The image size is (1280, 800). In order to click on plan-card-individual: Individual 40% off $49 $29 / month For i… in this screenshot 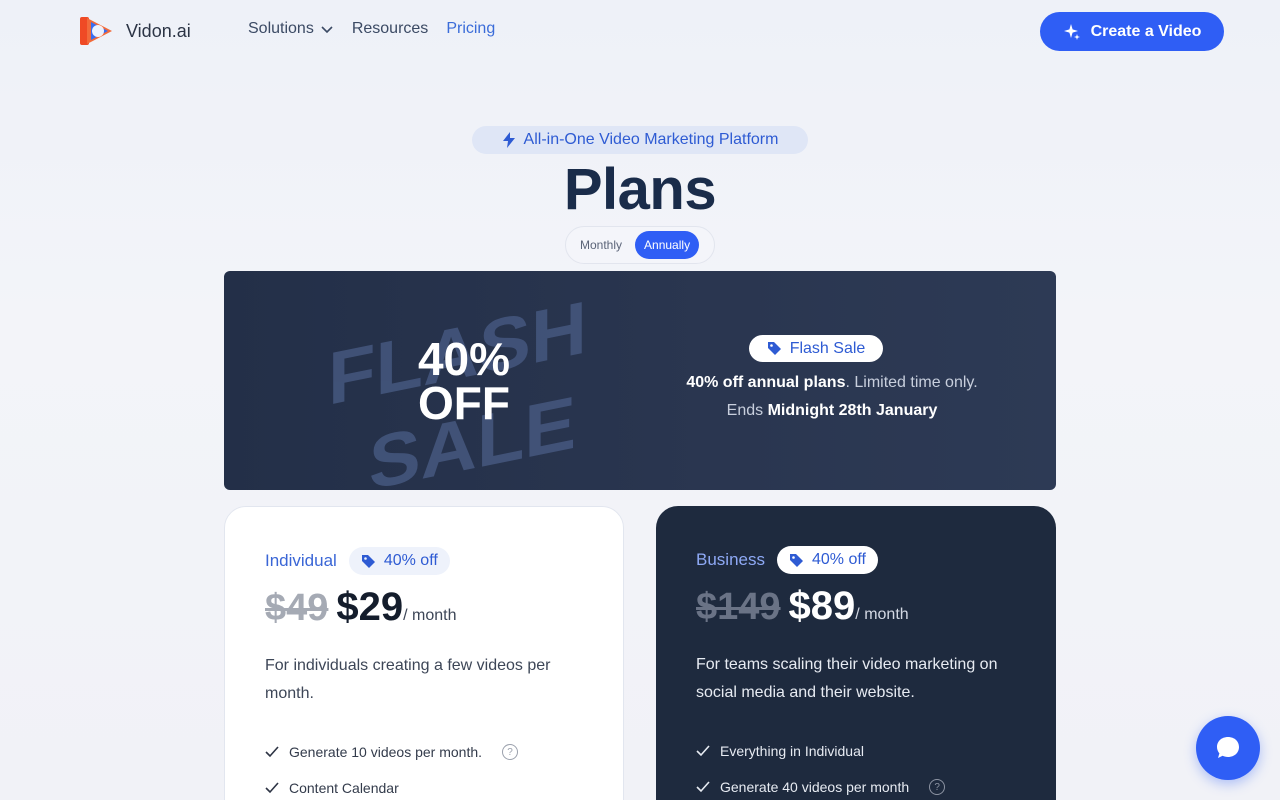, I will do `click(424, 653)`.